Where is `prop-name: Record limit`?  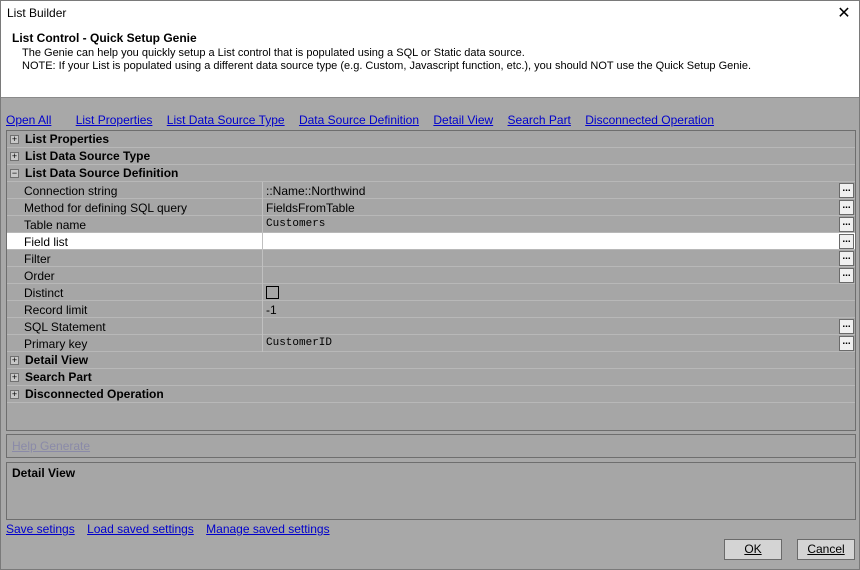
prop-name: Record limit is located at coordinates (56, 310).